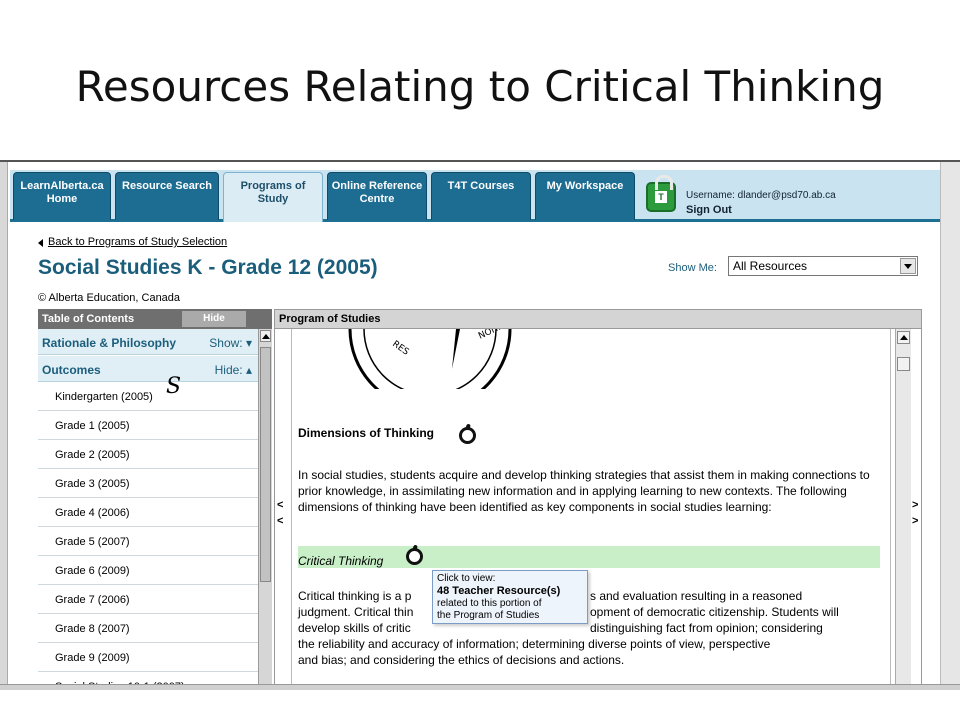 The width and height of the screenshot is (960, 720). I want to click on lock-icon: T, so click(661, 193).